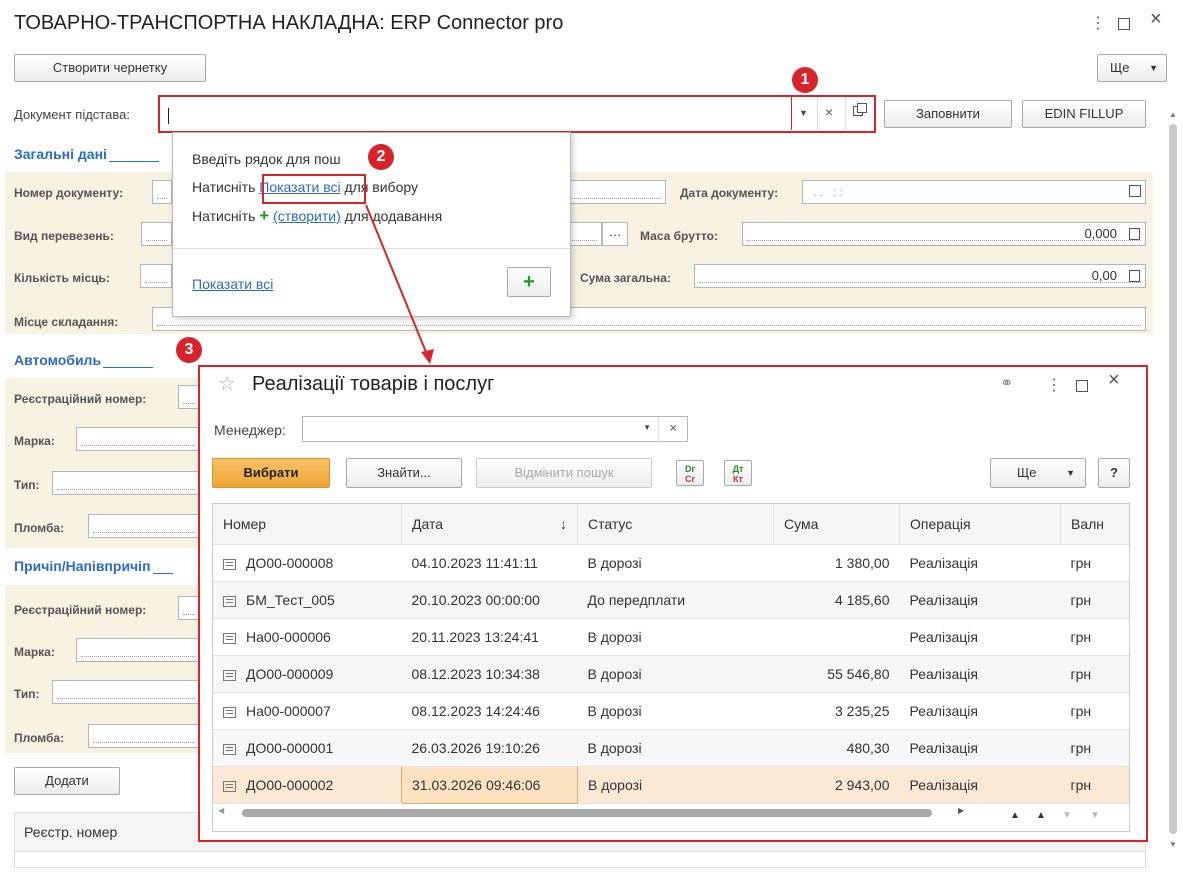  What do you see at coordinates (489, 674) in the screenshot?
I see `row-date: 08.12.2023 10:34:38` at bounding box center [489, 674].